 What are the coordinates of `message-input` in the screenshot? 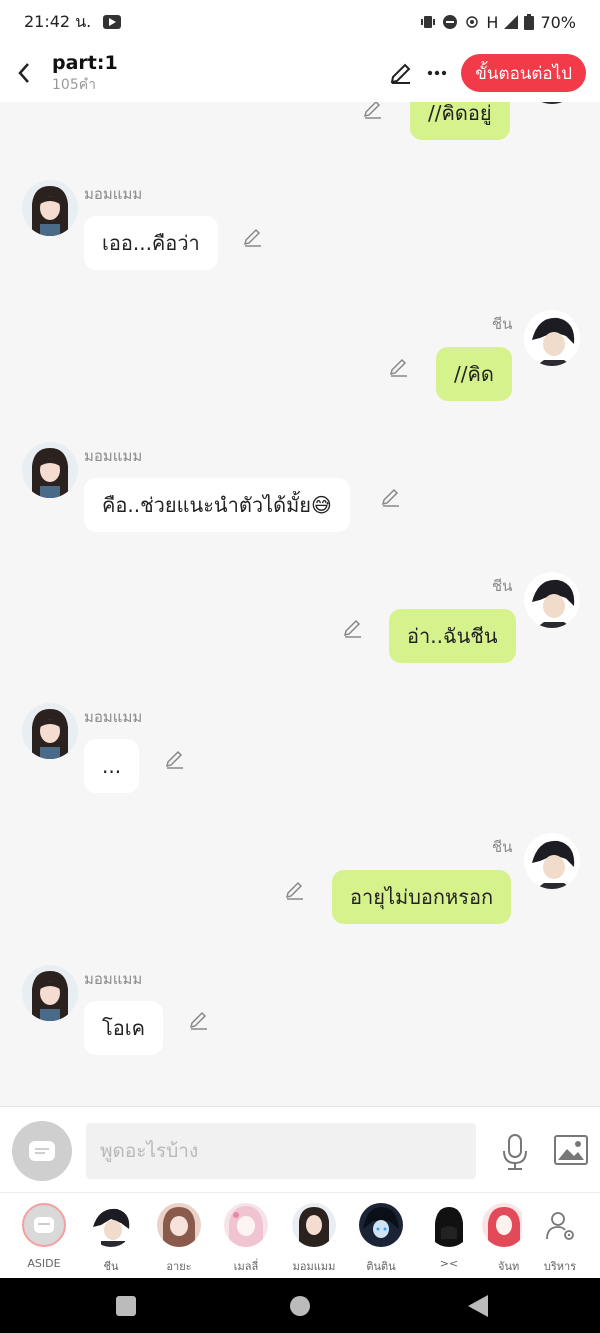 It's located at (281, 1151).